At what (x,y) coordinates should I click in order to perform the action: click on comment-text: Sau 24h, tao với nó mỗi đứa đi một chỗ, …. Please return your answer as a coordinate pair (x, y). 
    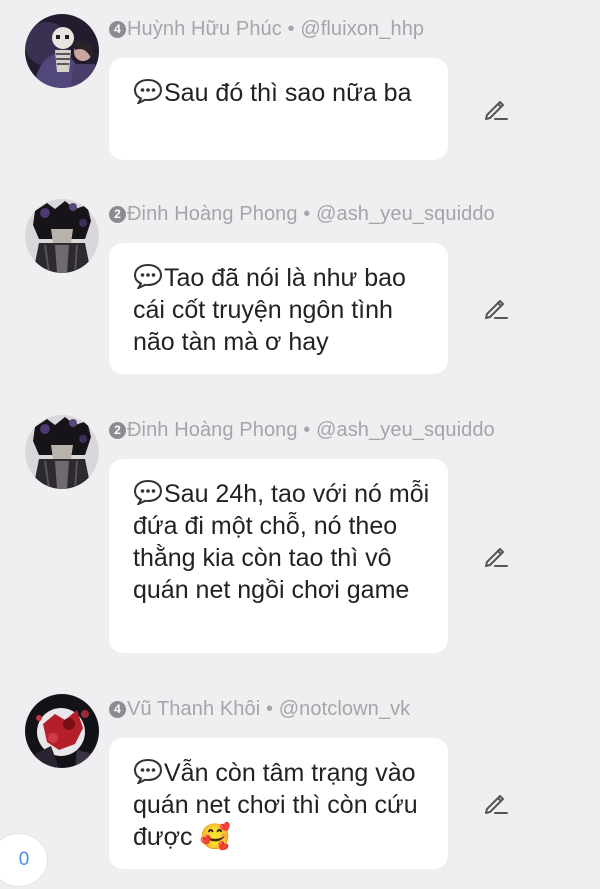
    Looking at the image, I should click on (281, 542).